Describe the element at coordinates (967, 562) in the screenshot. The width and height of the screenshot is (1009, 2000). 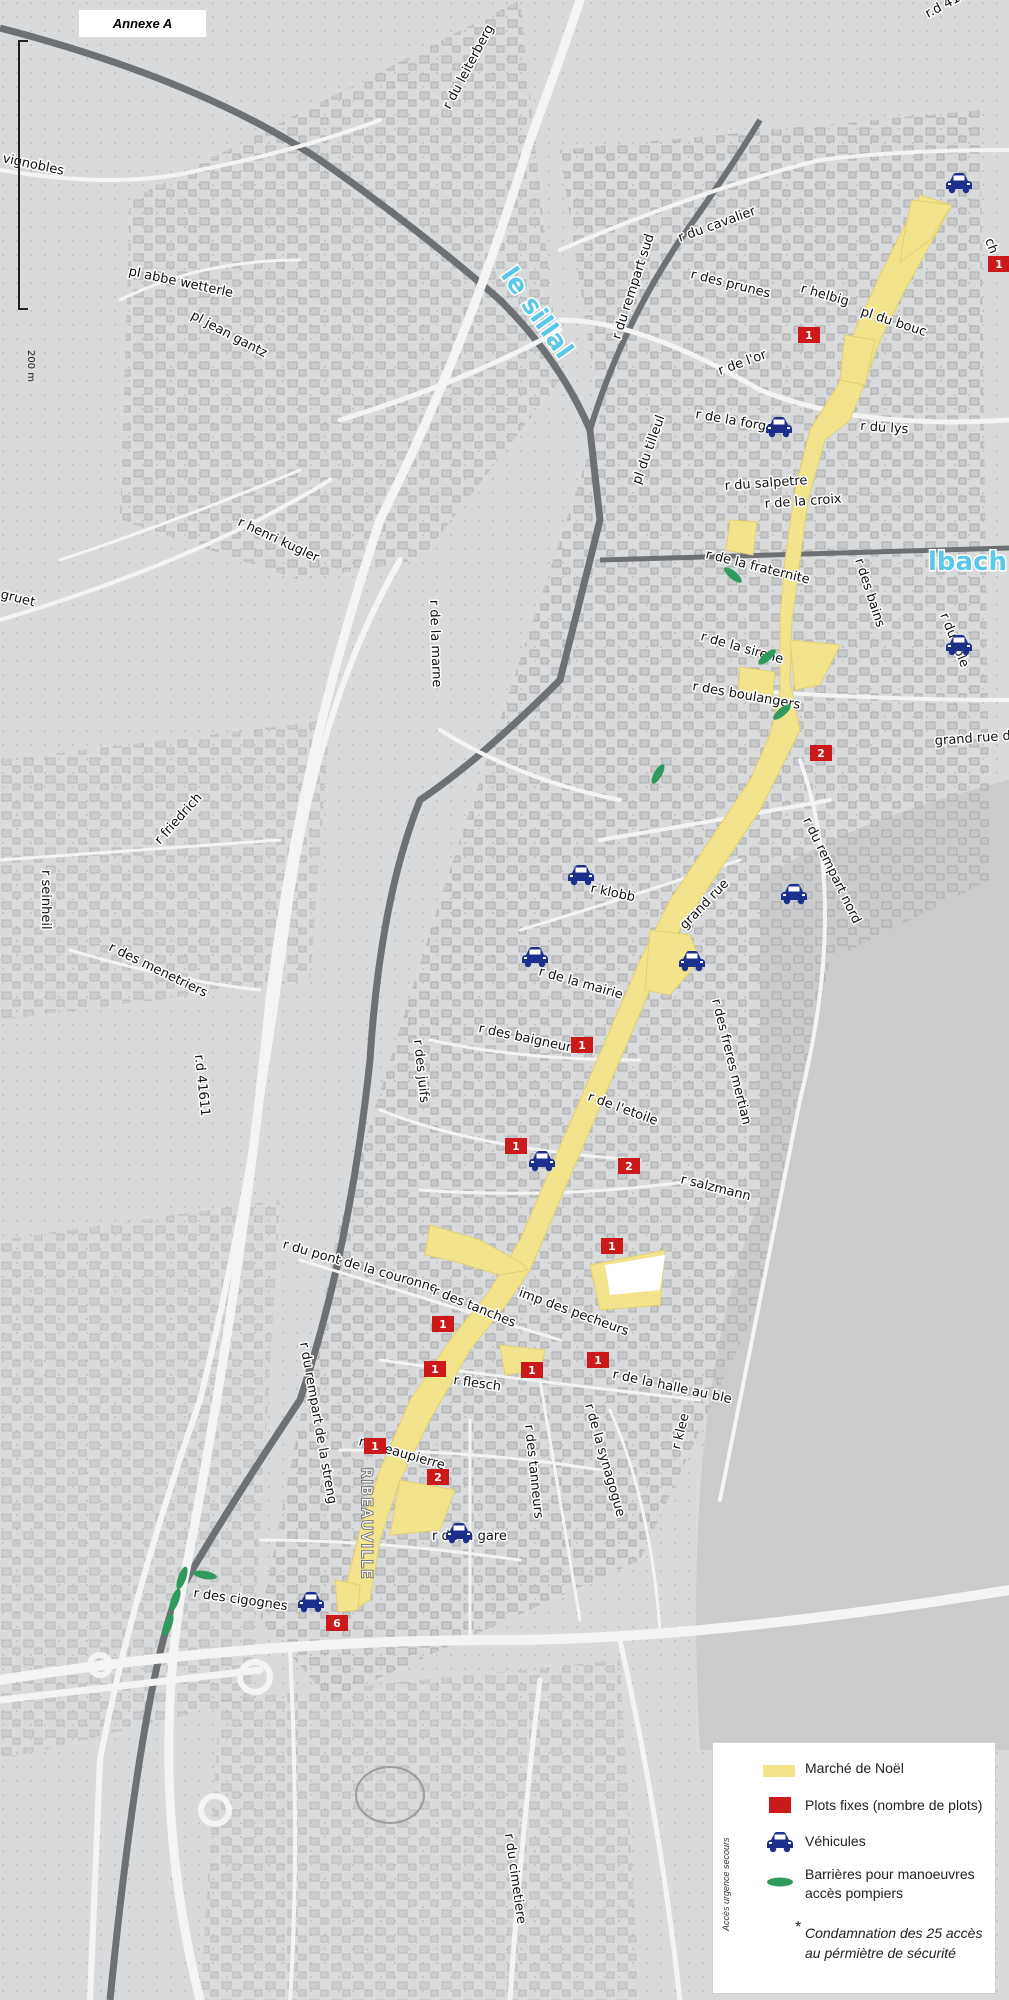
I see `river-label-strengbach: lbach` at that location.